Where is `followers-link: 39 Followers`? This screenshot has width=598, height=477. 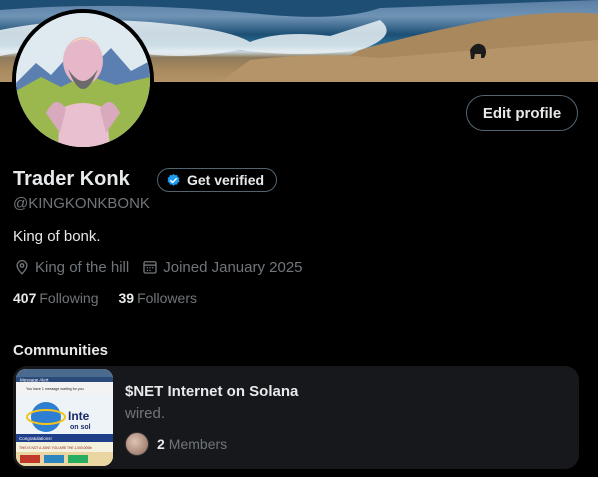 followers-link: 39 Followers is located at coordinates (158, 298).